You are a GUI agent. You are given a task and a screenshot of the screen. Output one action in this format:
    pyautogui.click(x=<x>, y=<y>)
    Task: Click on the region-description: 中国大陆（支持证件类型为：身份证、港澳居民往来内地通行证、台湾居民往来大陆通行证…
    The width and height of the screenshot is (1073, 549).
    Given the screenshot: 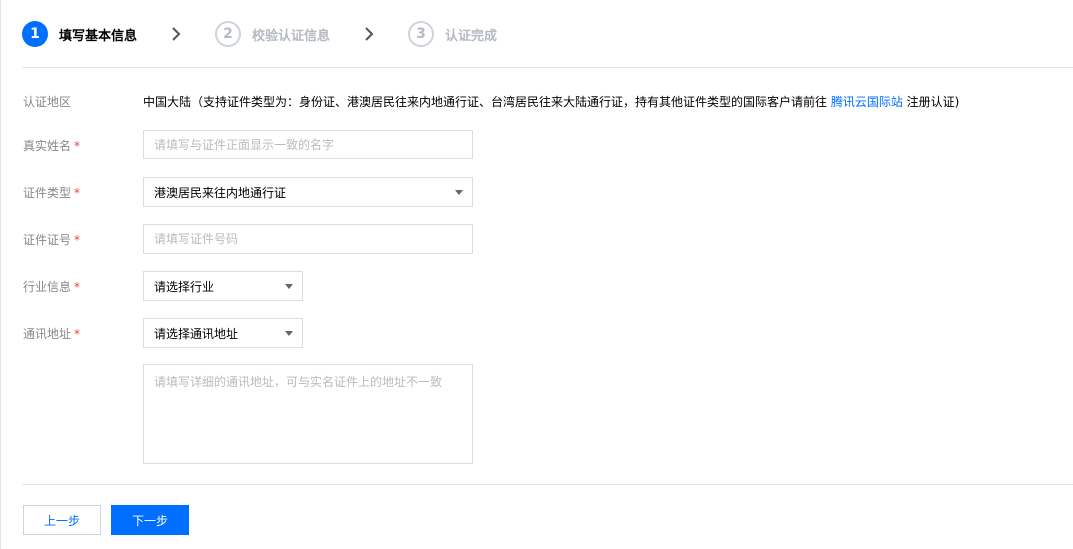 What is the action you would take?
    pyautogui.click(x=487, y=102)
    